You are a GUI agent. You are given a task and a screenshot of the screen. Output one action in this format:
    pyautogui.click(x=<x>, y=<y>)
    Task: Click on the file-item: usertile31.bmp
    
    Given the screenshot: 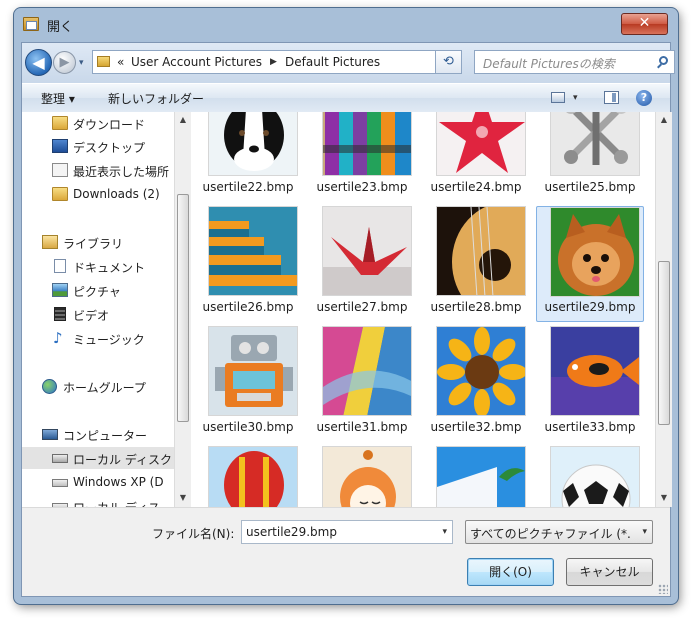 What is the action you would take?
    pyautogui.click(x=362, y=384)
    